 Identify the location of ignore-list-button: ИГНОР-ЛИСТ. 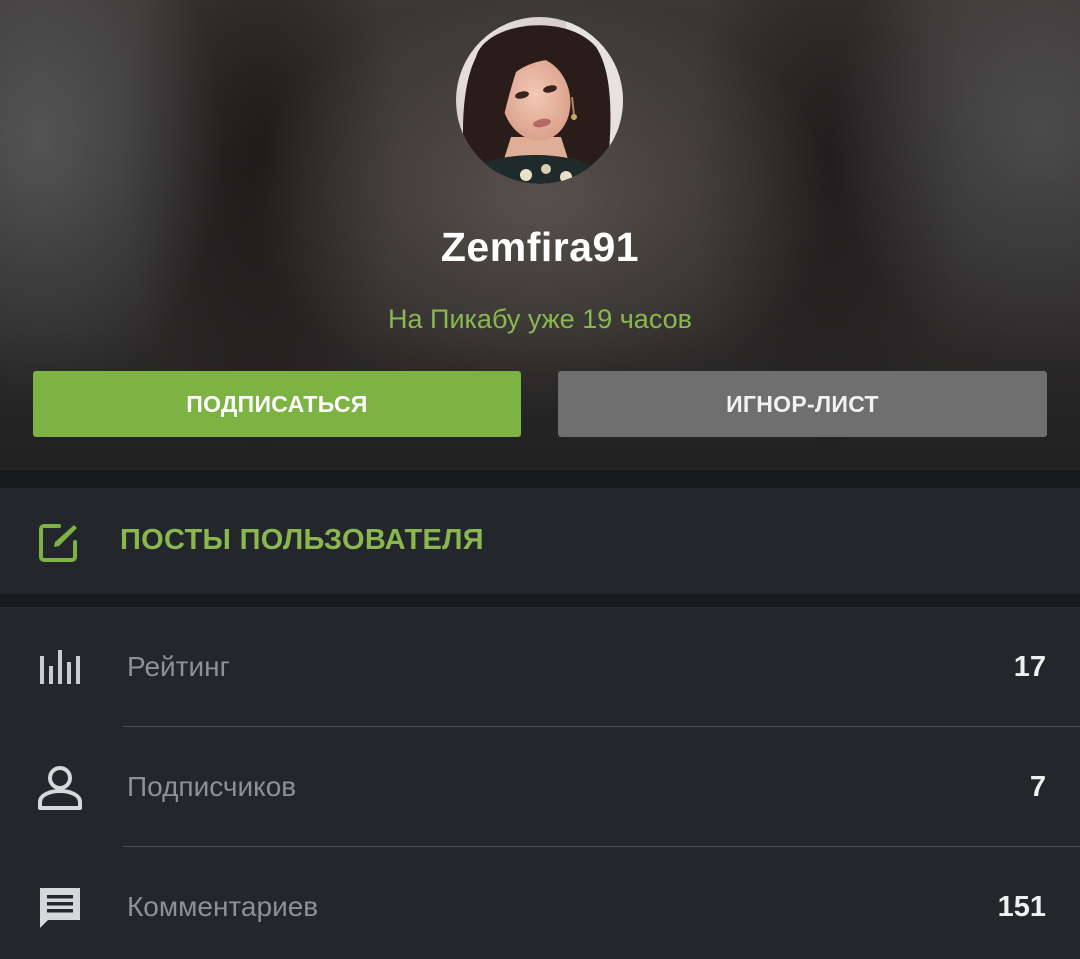
(802, 404).